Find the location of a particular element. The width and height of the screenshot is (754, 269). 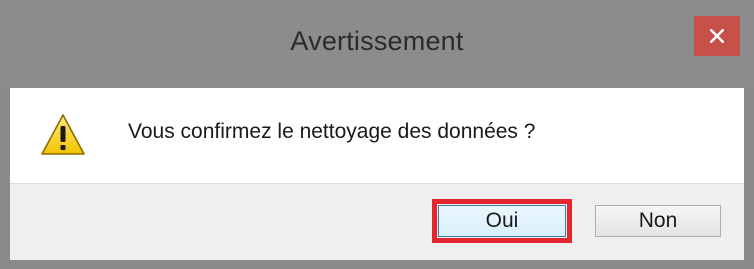

close-icon is located at coordinates (717, 36).